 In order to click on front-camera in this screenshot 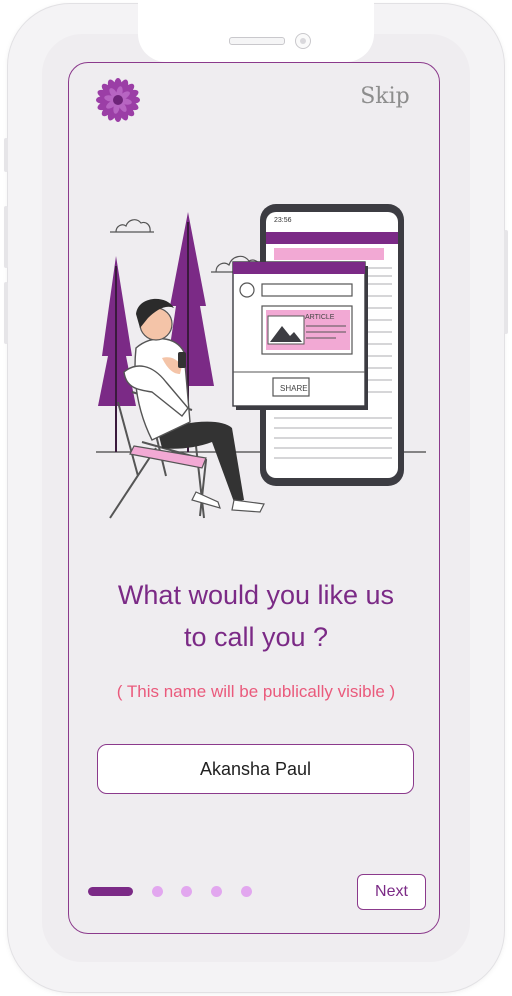, I will do `click(303, 41)`.